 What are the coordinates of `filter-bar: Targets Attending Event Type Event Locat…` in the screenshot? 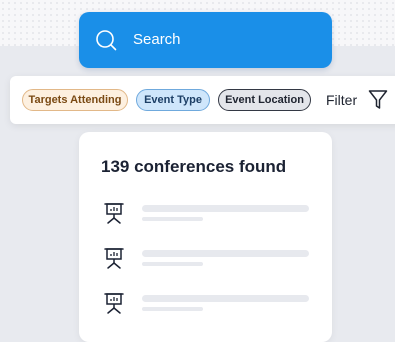 It's located at (202, 100).